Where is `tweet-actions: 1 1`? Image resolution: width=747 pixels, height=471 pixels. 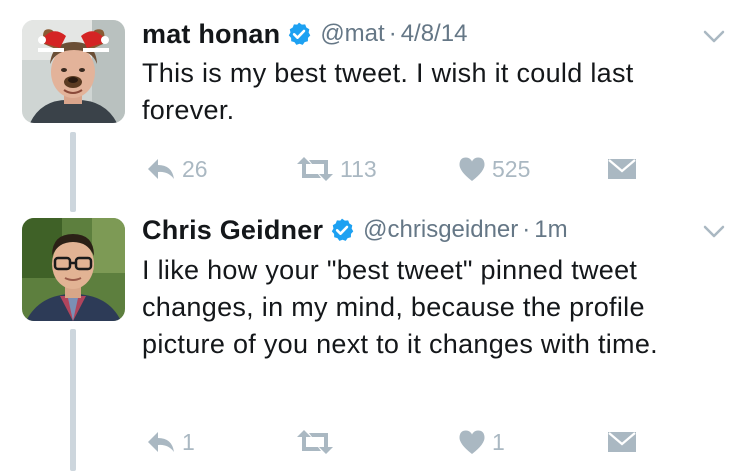 tweet-actions: 1 1 is located at coordinates (402, 442).